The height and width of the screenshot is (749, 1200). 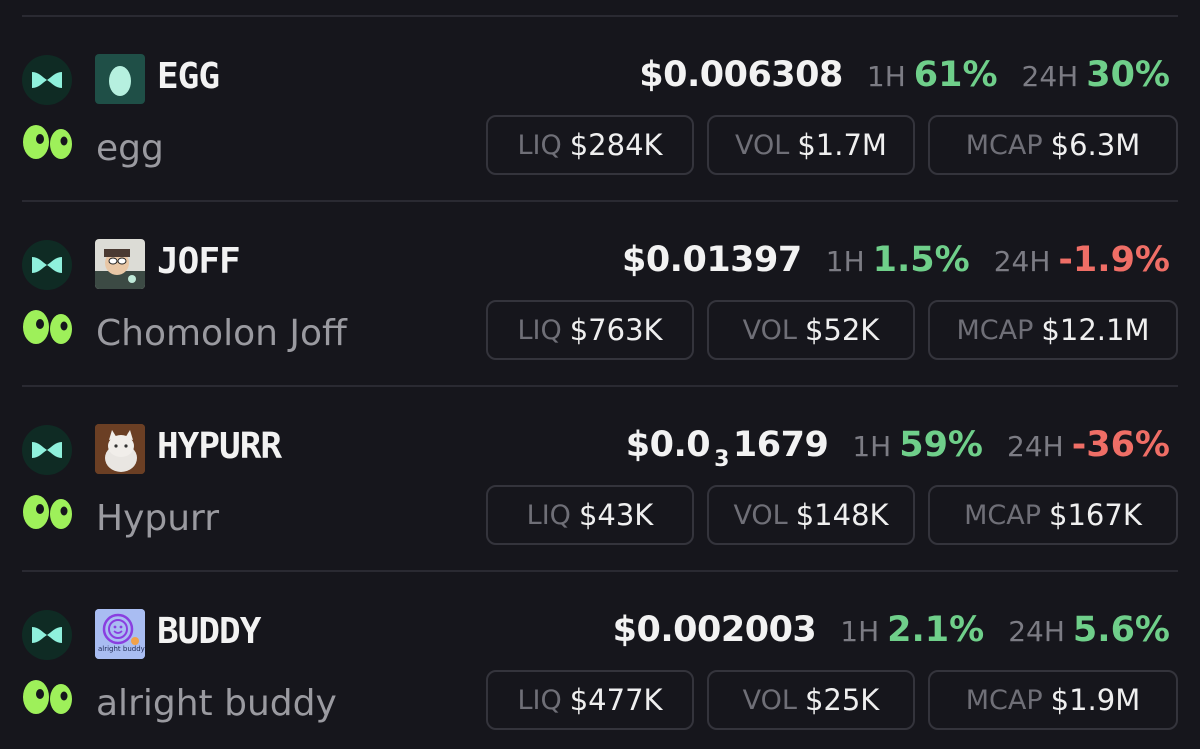 I want to click on token-stats: LIQ $477K VOL $25K MCAP $1.9M, so click(x=832, y=700).